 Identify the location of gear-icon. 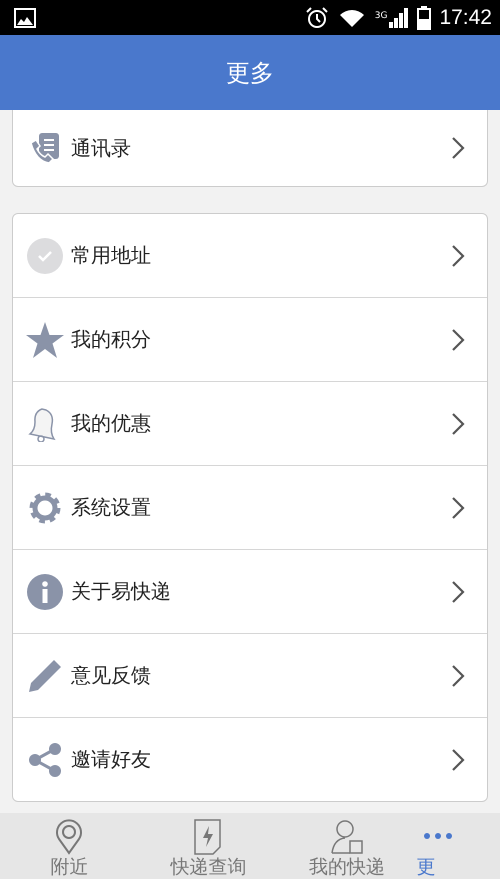
(45, 508).